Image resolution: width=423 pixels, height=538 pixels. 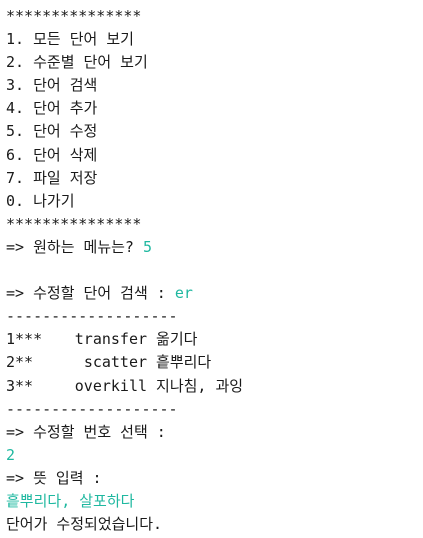 I want to click on menu-item-search: 3. 단어 검색, so click(x=52, y=85).